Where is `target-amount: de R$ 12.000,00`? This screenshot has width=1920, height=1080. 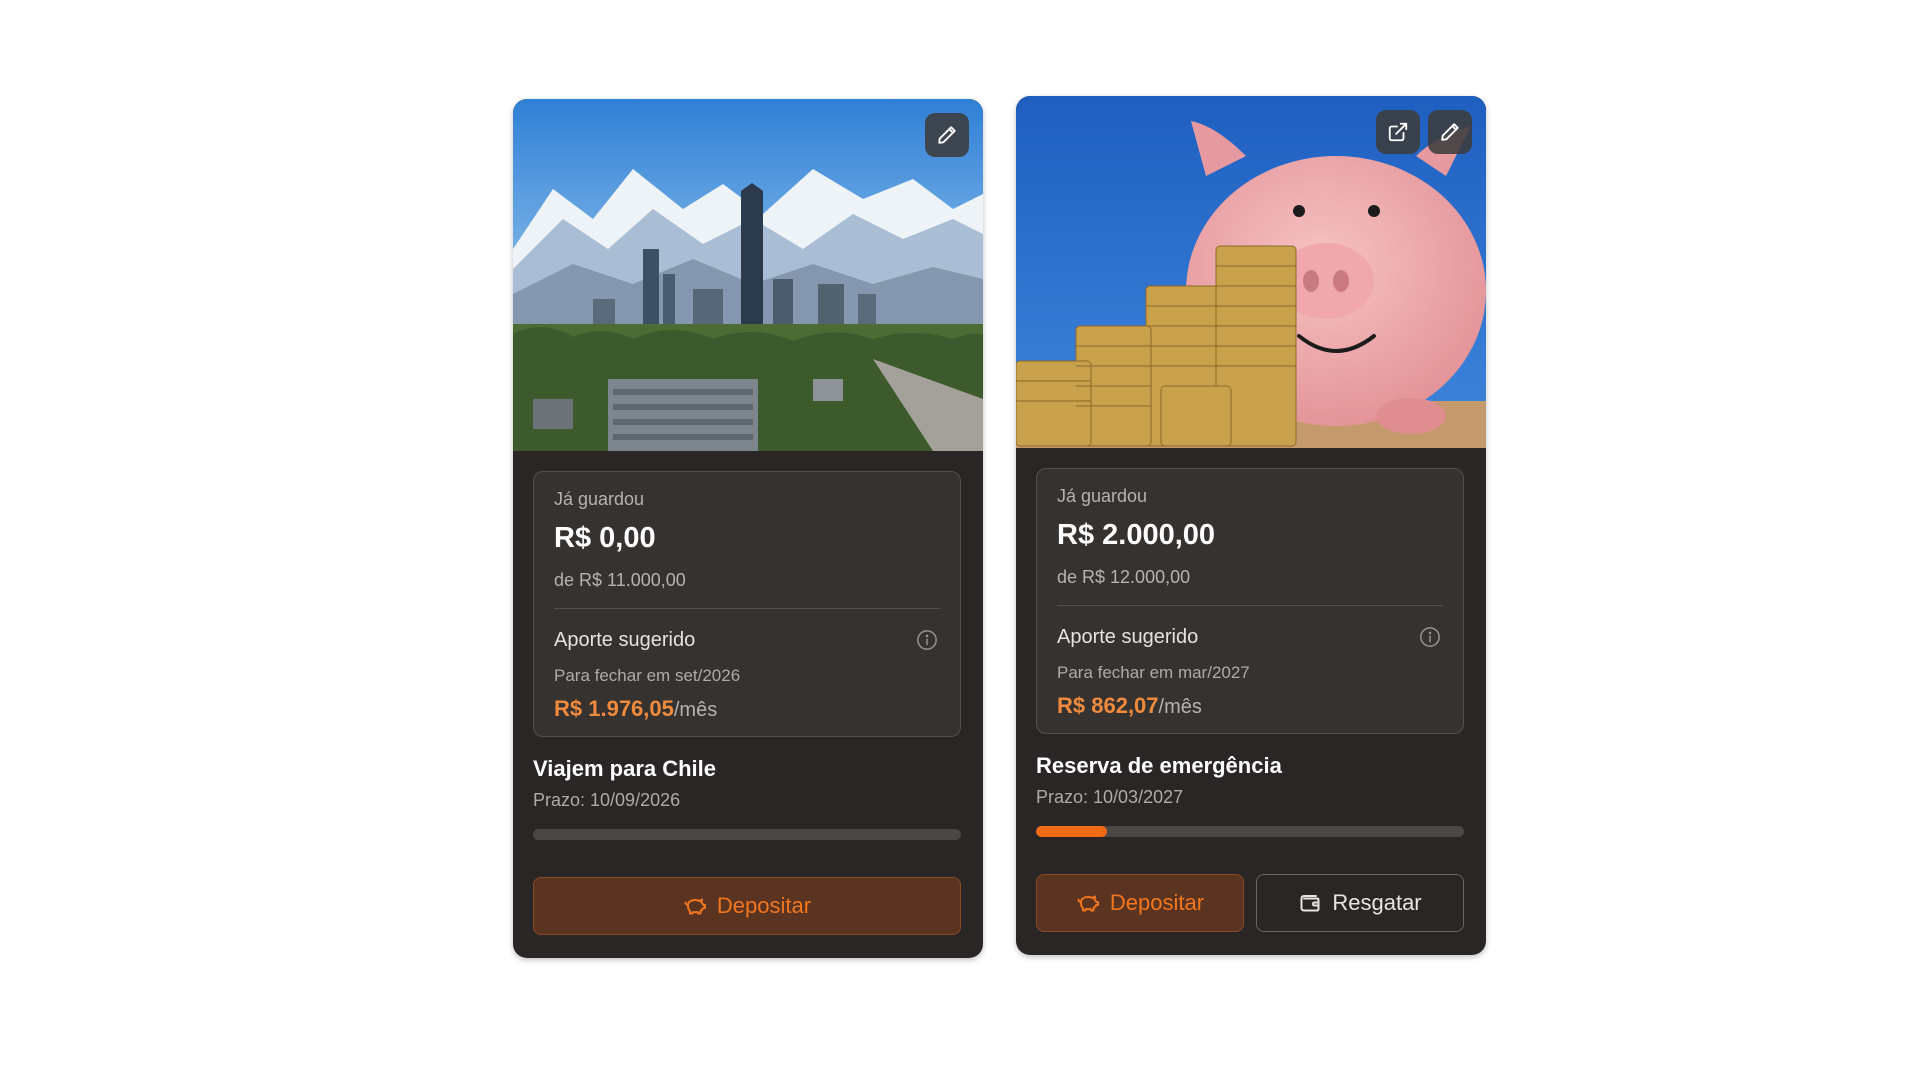 target-amount: de R$ 12.000,00 is located at coordinates (1124, 577).